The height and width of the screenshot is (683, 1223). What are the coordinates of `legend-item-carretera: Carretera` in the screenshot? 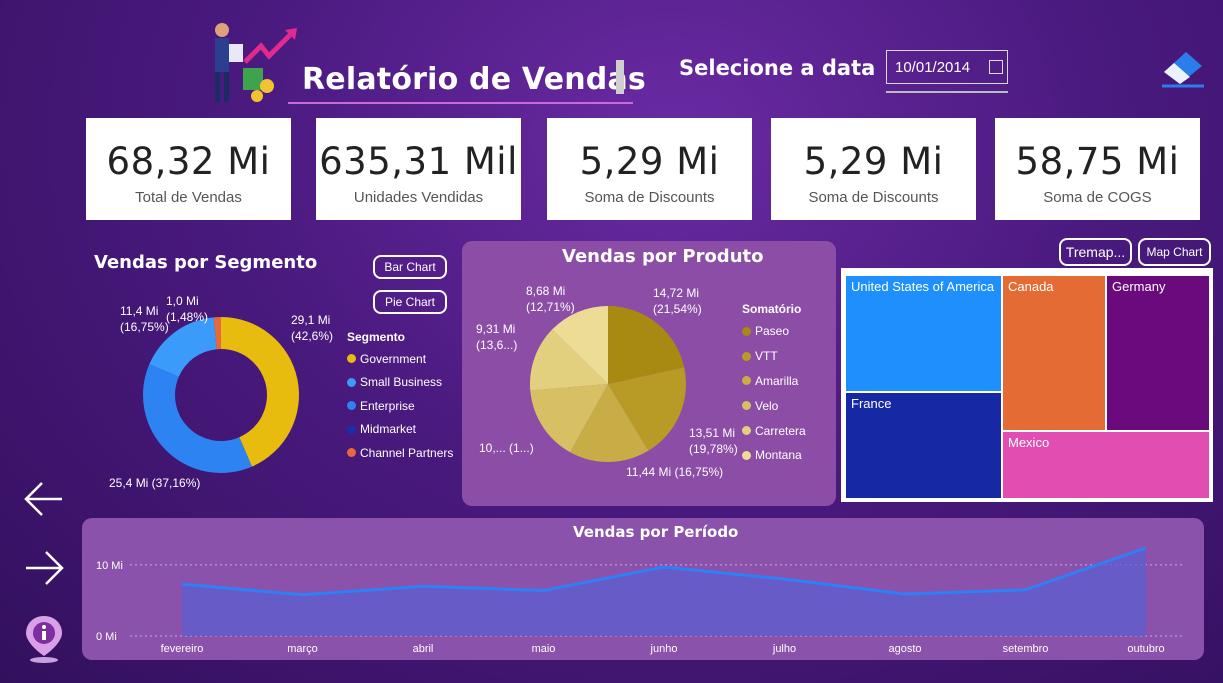 It's located at (774, 430).